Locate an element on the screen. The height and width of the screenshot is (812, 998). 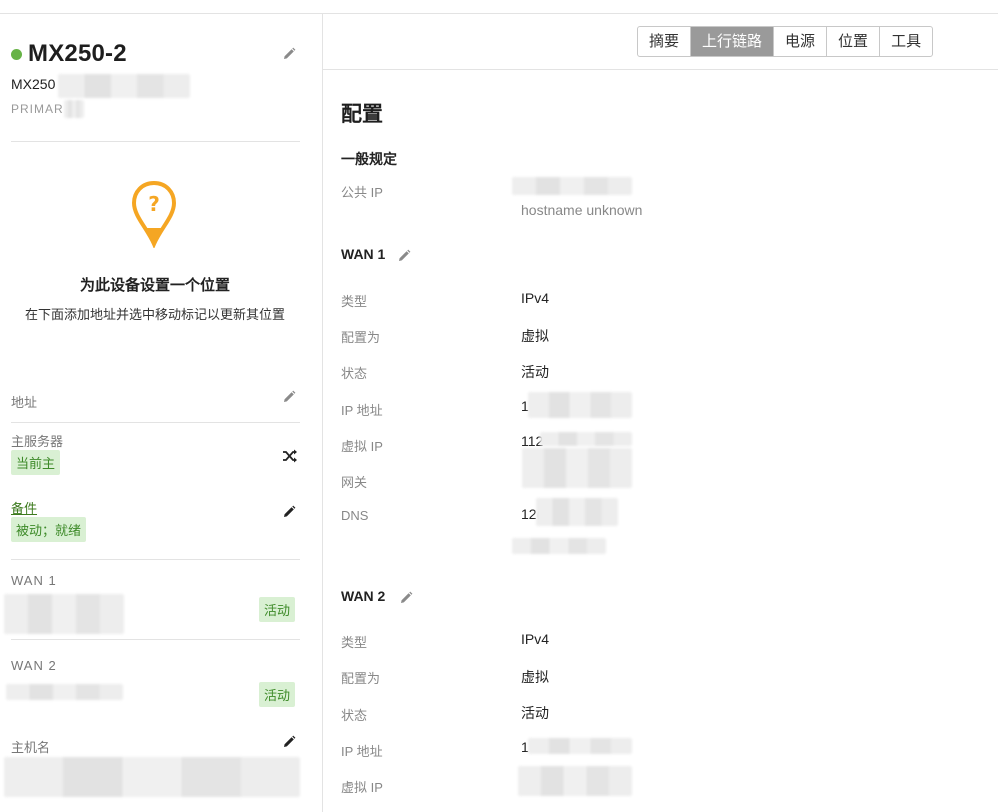
public-ip-label: 公共 IP is located at coordinates (362, 192).